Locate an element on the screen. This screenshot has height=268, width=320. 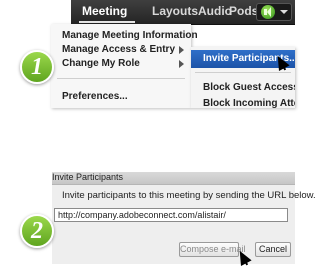
submenu-divider is located at coordinates (243, 72).